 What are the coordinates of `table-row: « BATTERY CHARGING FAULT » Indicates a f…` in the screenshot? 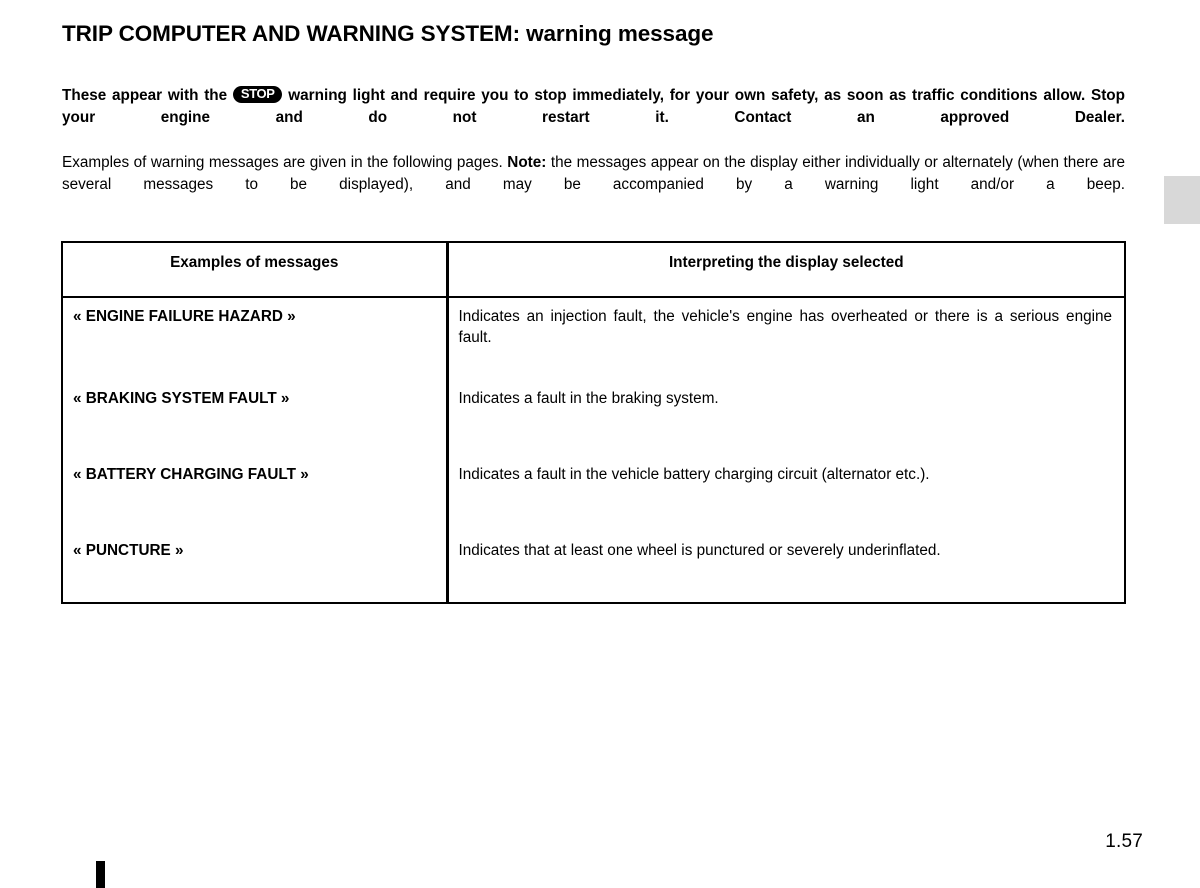 It's located at (593, 494).